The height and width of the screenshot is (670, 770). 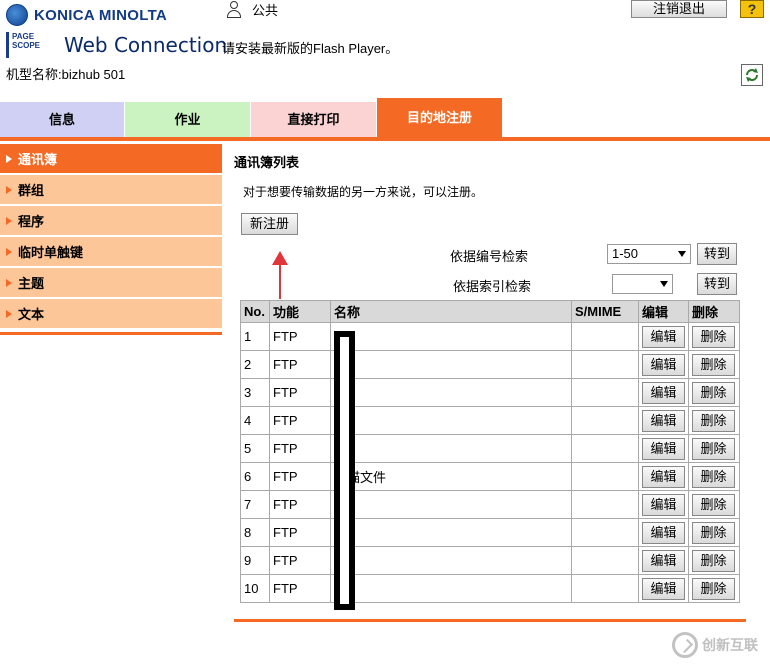 I want to click on row-name: 2, so click(x=451, y=448).